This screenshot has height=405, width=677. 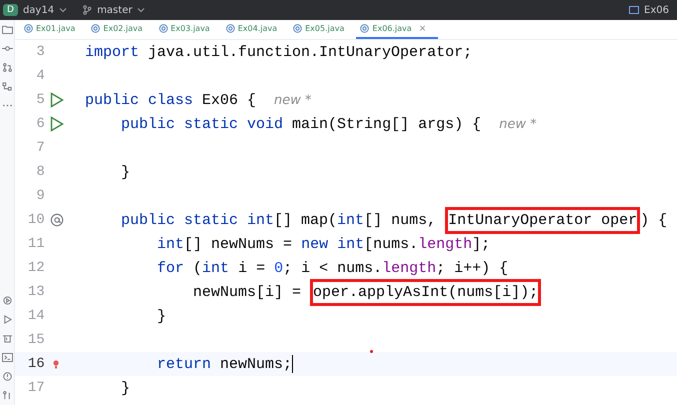 What do you see at coordinates (7, 48) in the screenshot?
I see `commit-icon` at bounding box center [7, 48].